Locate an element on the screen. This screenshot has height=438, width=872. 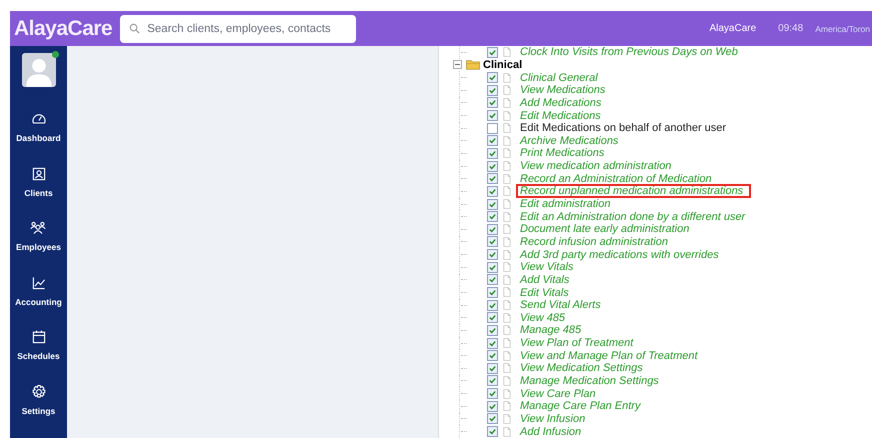
permission-label: Clinical General is located at coordinates (559, 77).